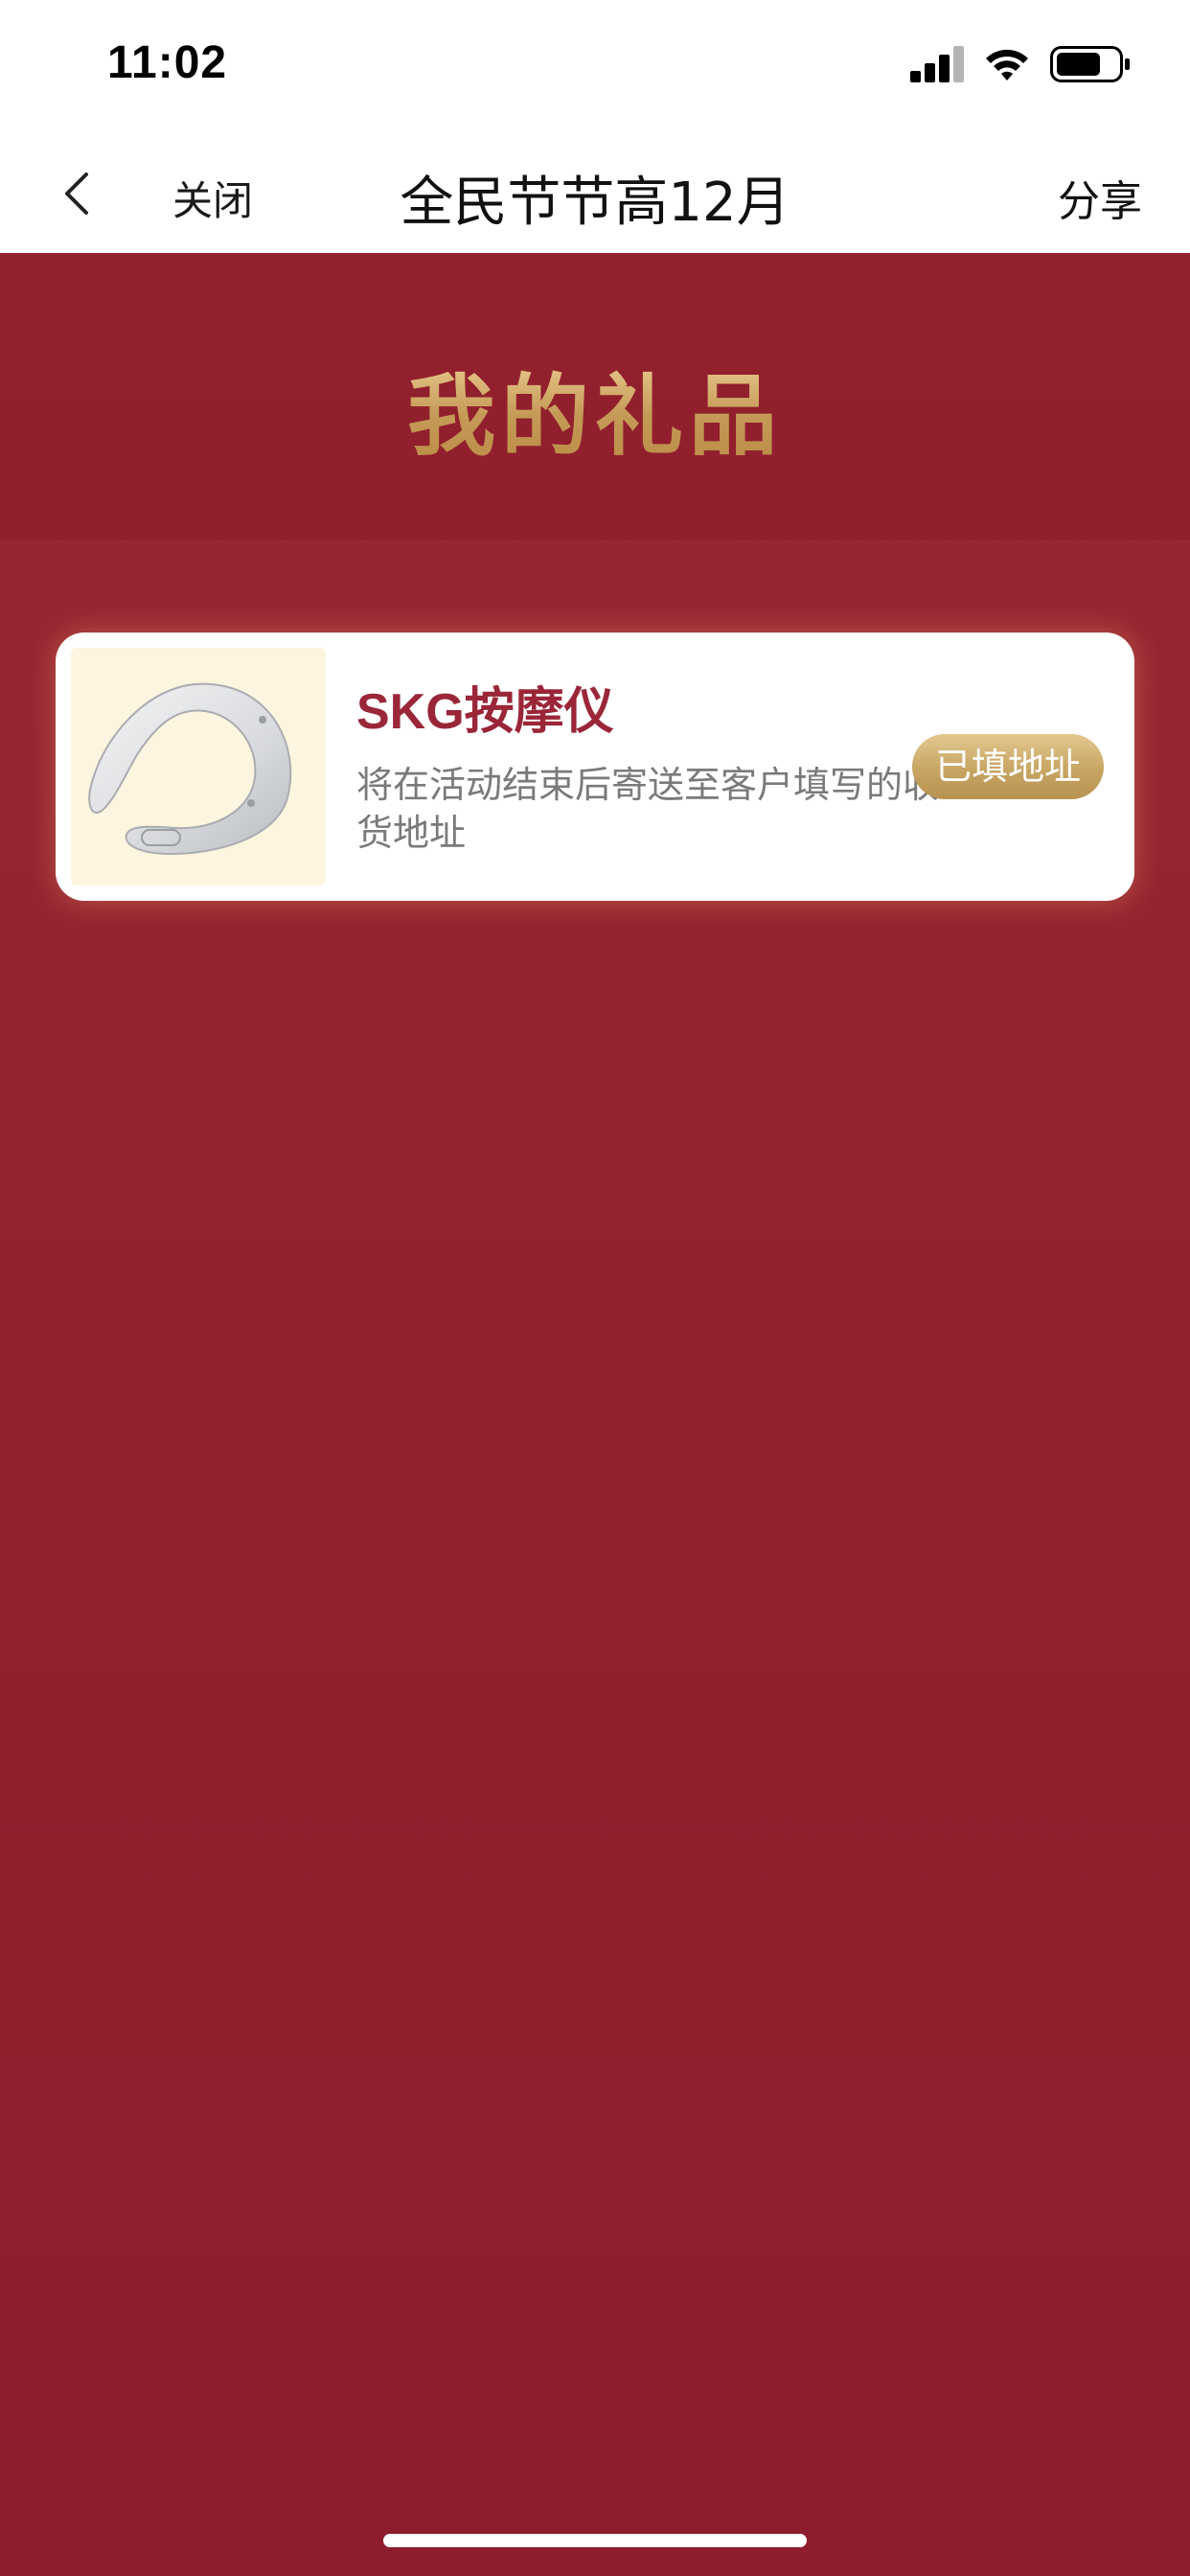 Image resolution: width=1190 pixels, height=2576 pixels. What do you see at coordinates (199, 767) in the screenshot?
I see `neck-massager-image` at bounding box center [199, 767].